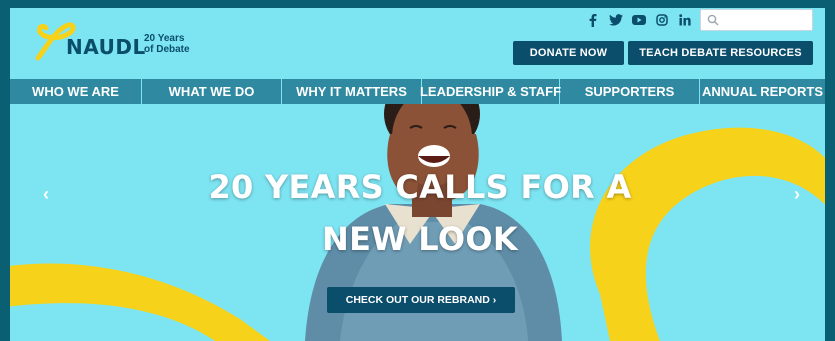 Image resolution: width=835 pixels, height=341 pixels. Describe the element at coordinates (421, 300) in the screenshot. I see `check-out-rebrand-button: CHECK OUT OUR REBRAND ›` at that location.